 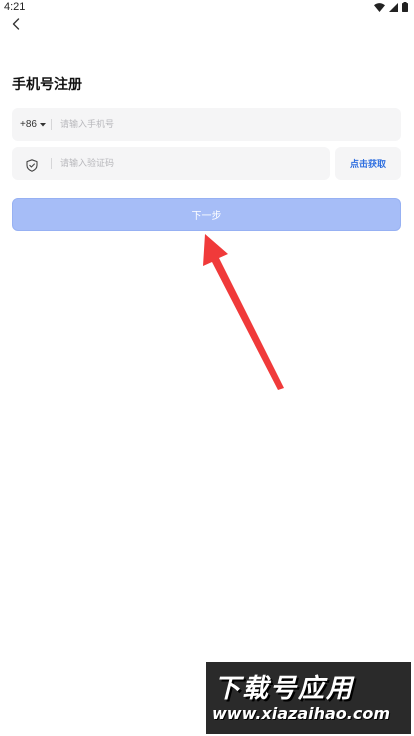 What do you see at coordinates (206, 214) in the screenshot?
I see `next-step-button: 下一步` at bounding box center [206, 214].